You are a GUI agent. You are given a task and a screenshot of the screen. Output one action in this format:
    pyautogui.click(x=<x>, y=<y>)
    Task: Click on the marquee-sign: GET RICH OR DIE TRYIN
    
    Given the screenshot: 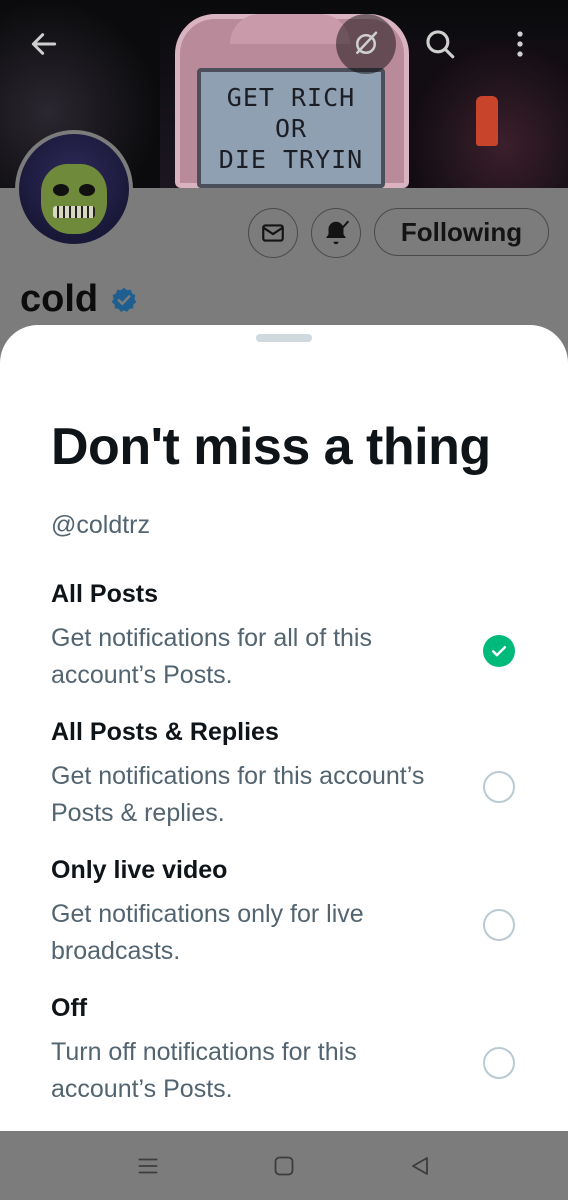 What is the action you would take?
    pyautogui.click(x=291, y=128)
    